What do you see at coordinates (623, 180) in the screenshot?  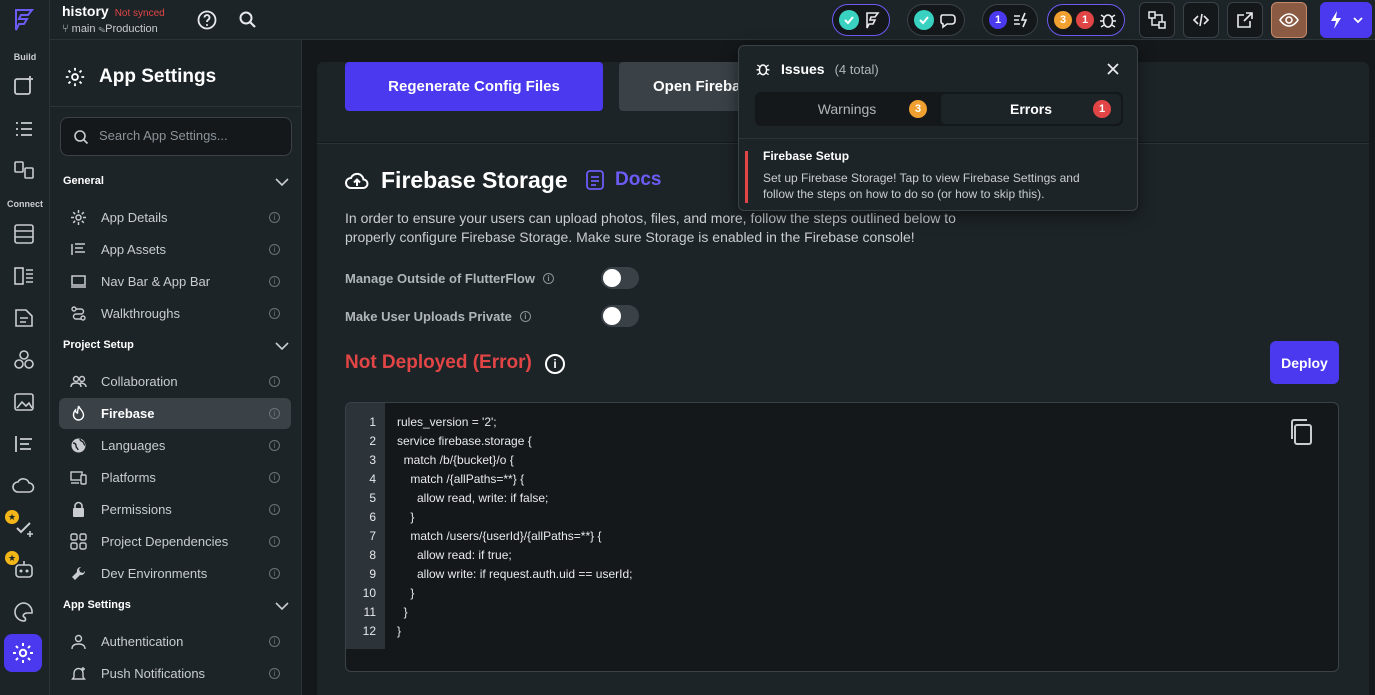 I see `docs-link: Docs` at bounding box center [623, 180].